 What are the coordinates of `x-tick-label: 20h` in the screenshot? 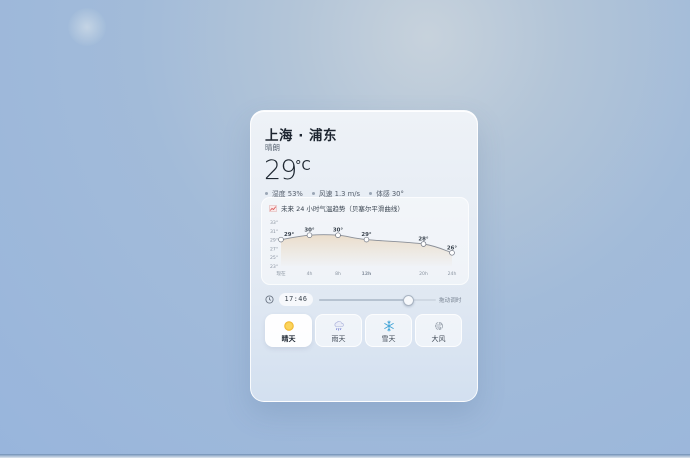 It's located at (423, 274).